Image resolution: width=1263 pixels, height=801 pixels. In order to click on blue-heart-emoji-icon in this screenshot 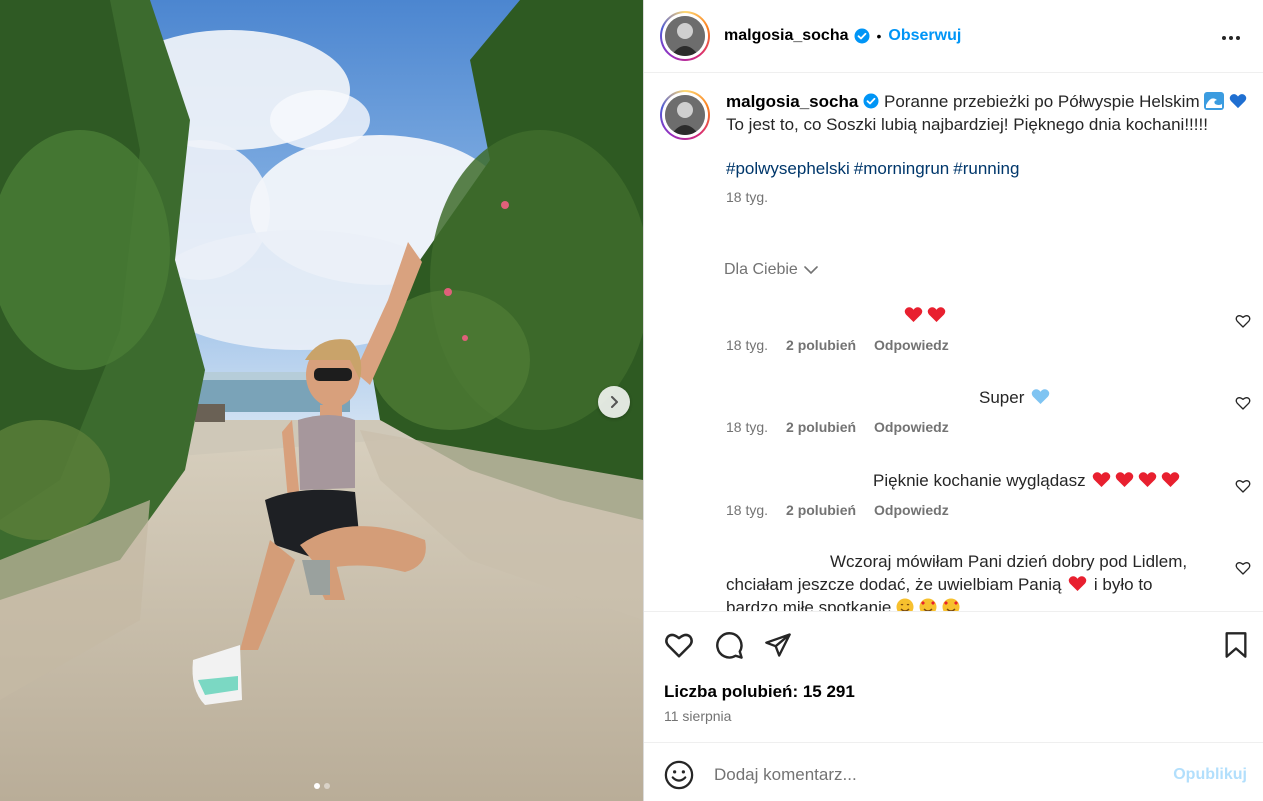, I will do `click(1238, 101)`.